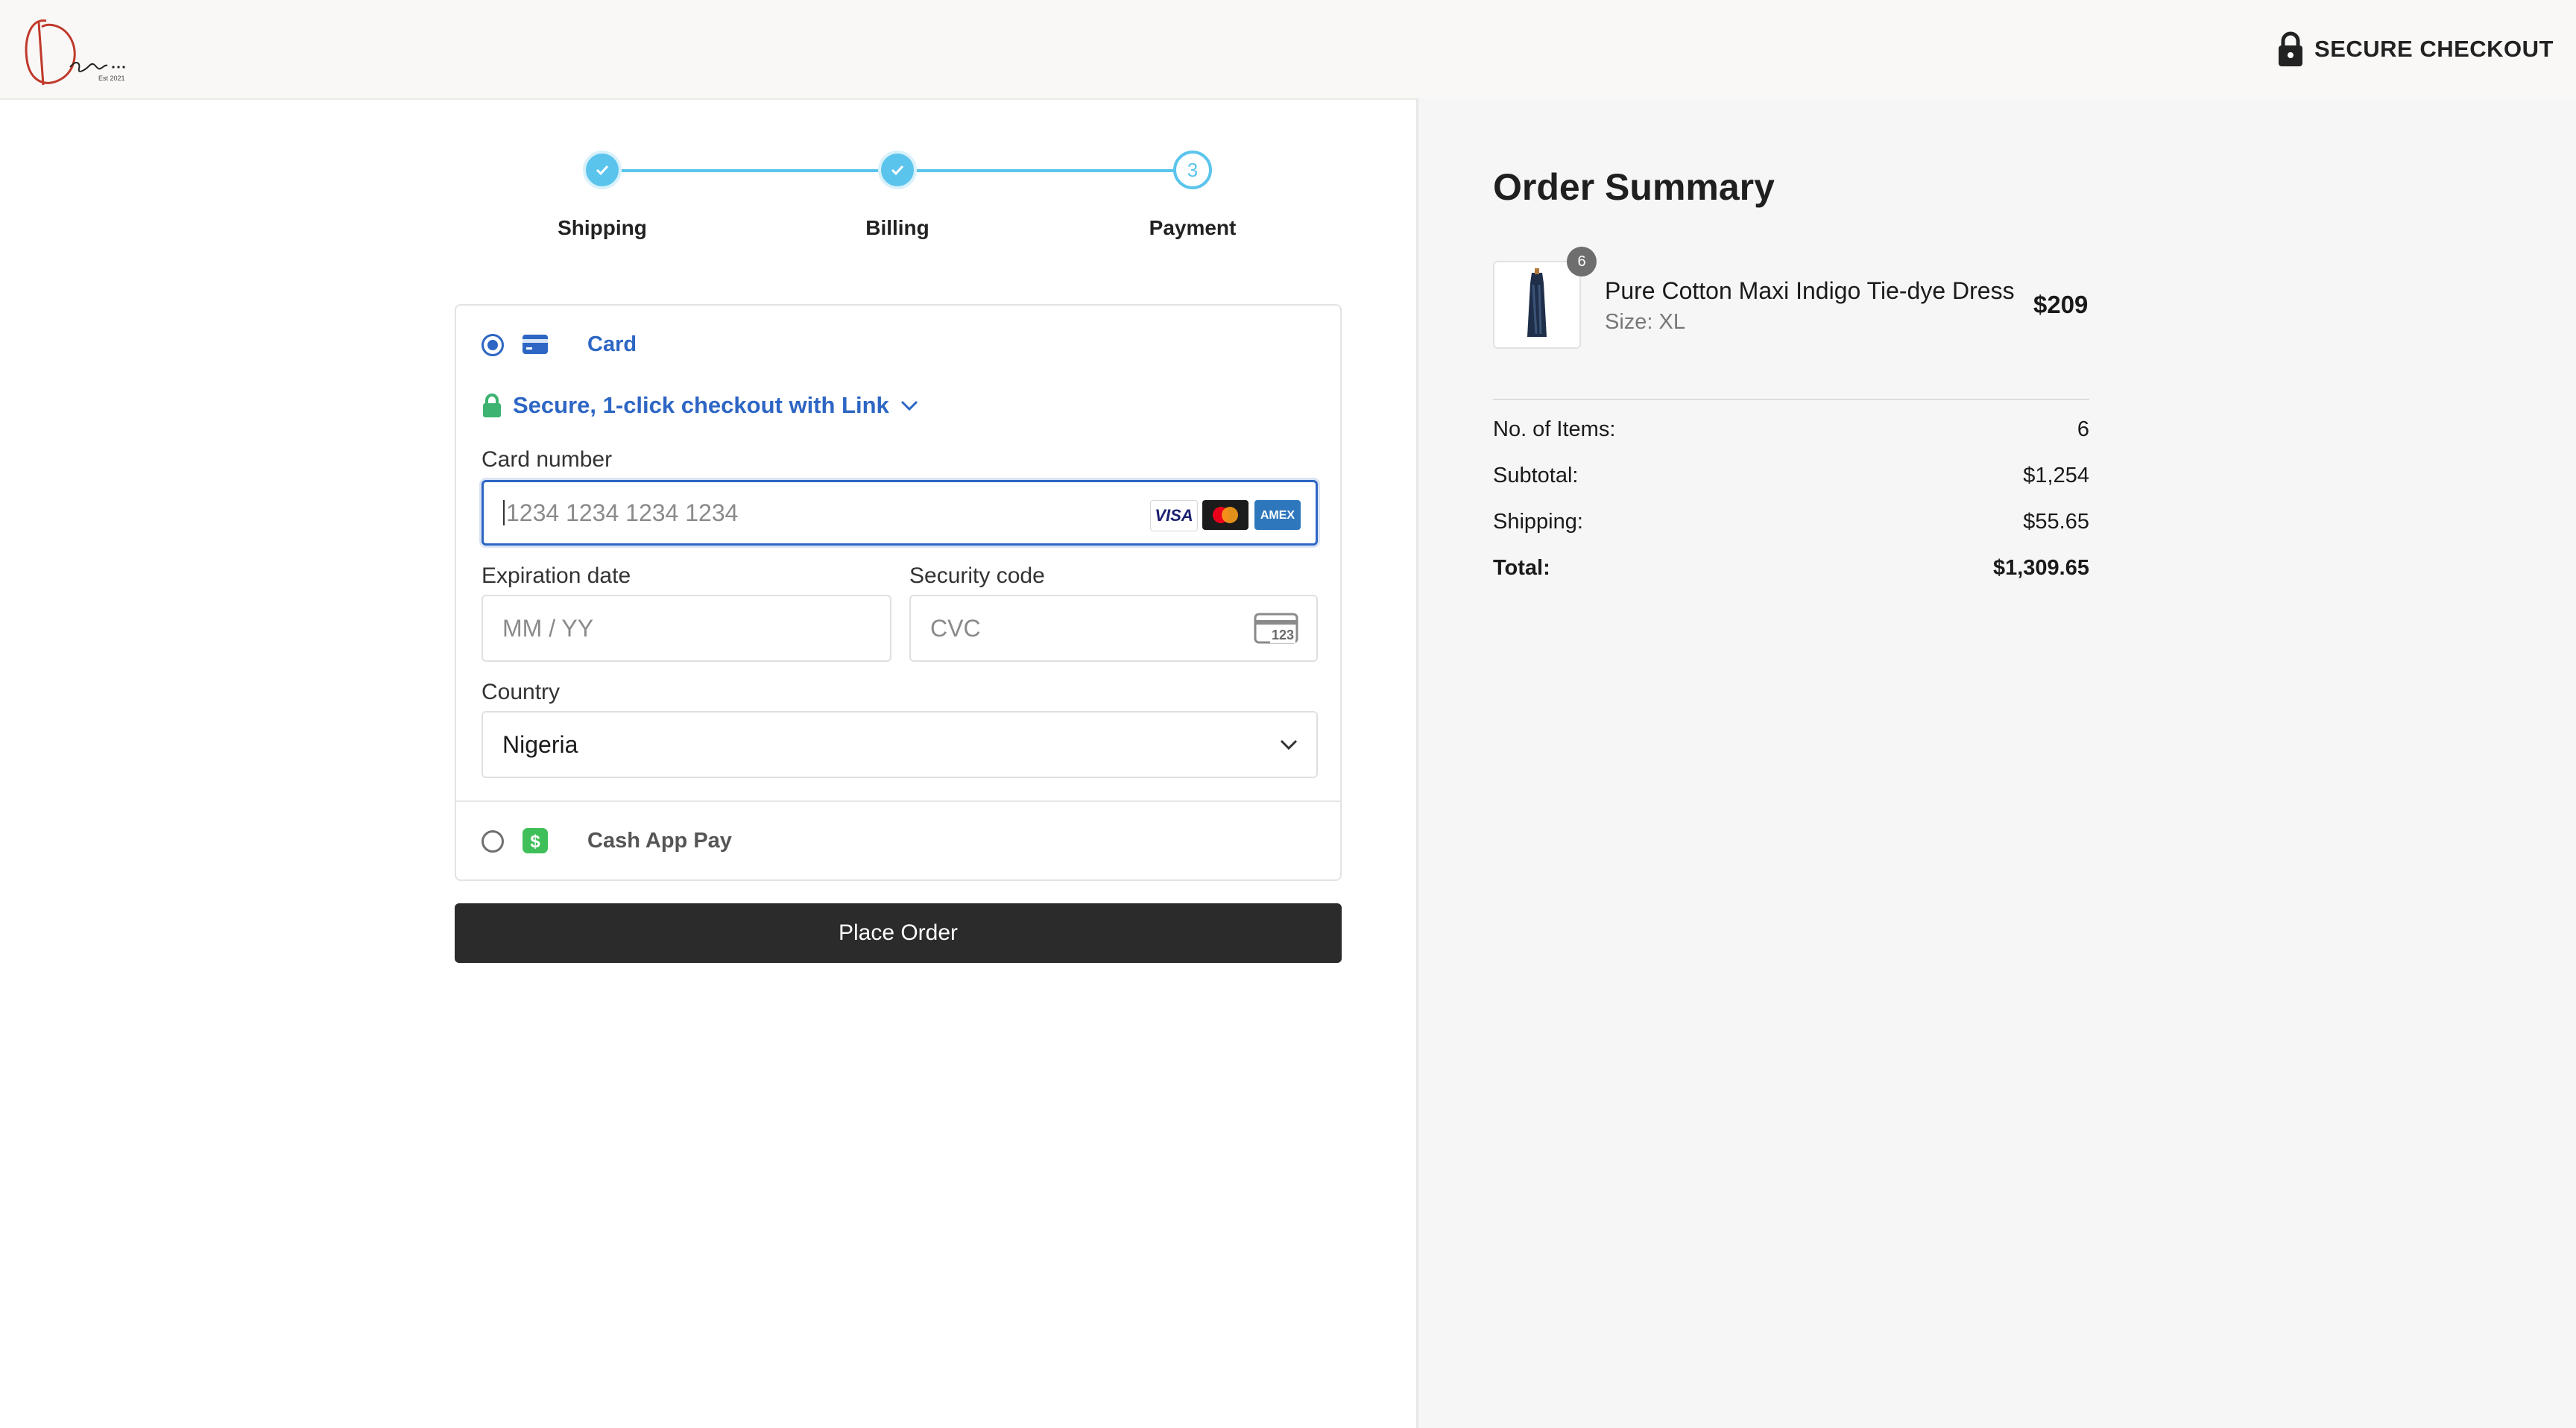  What do you see at coordinates (1791, 476) in the screenshot?
I see `summary-row-subtotal: Subtotal: $1,254` at bounding box center [1791, 476].